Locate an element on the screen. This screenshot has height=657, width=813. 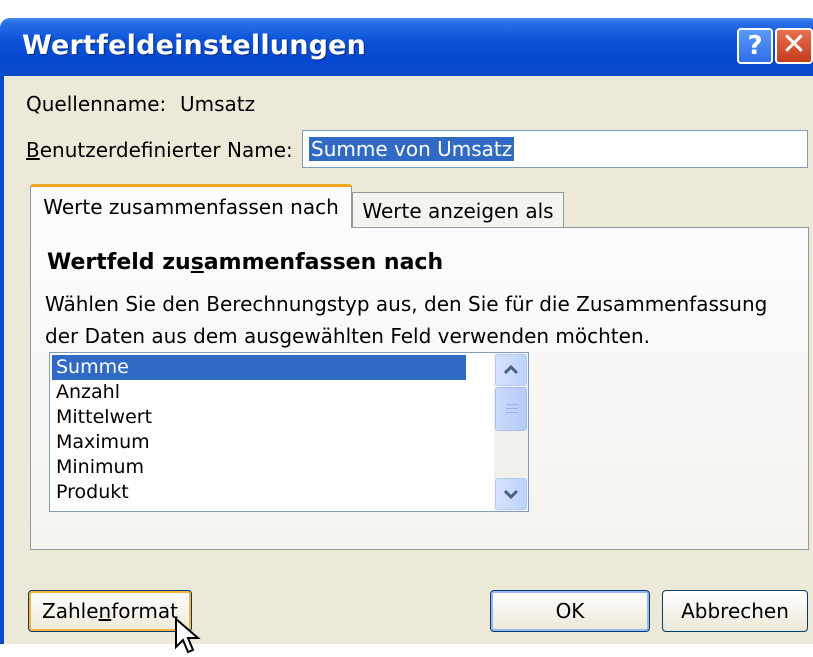
source-name-label: Quellenname: is located at coordinates (96, 104).